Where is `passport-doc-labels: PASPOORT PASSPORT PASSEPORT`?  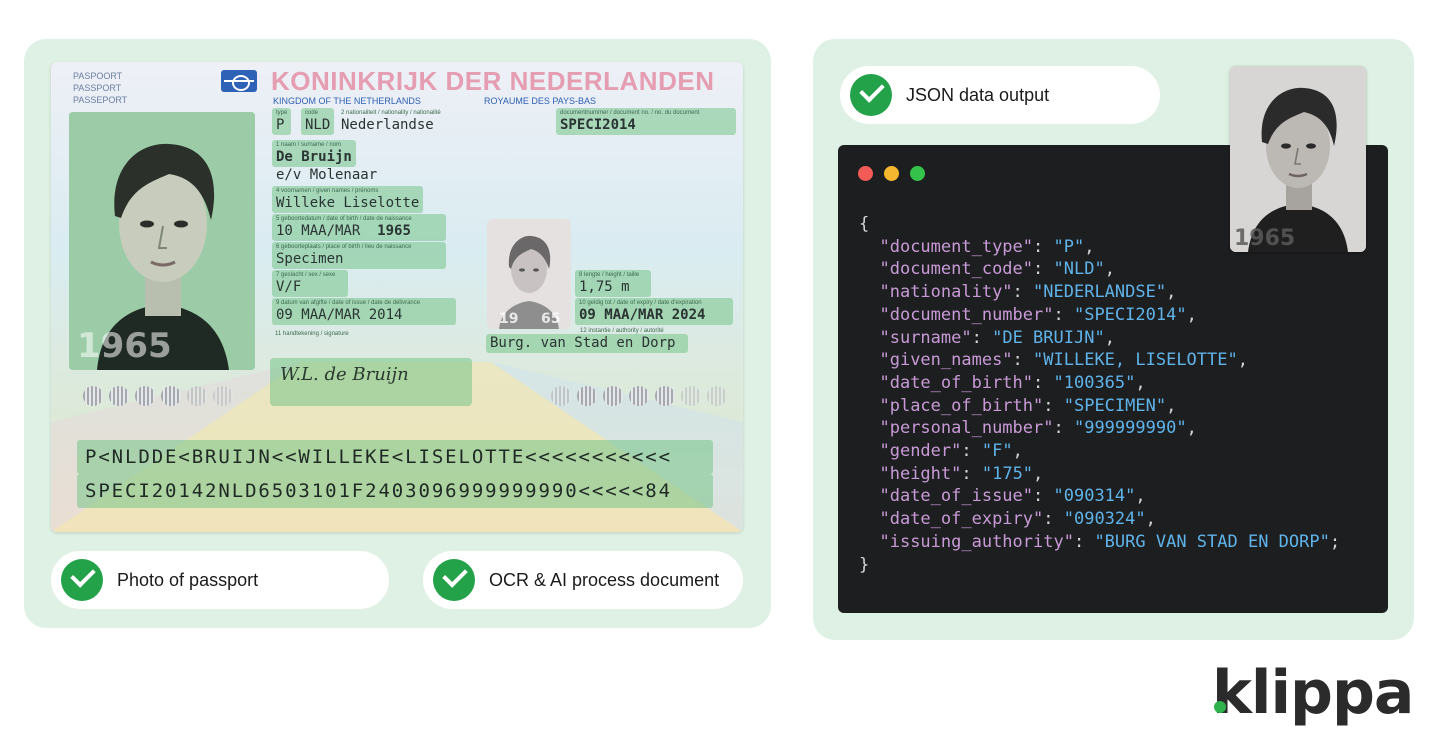
passport-doc-labels: PASPOORT PASSPORT PASSEPORT is located at coordinates (100, 88).